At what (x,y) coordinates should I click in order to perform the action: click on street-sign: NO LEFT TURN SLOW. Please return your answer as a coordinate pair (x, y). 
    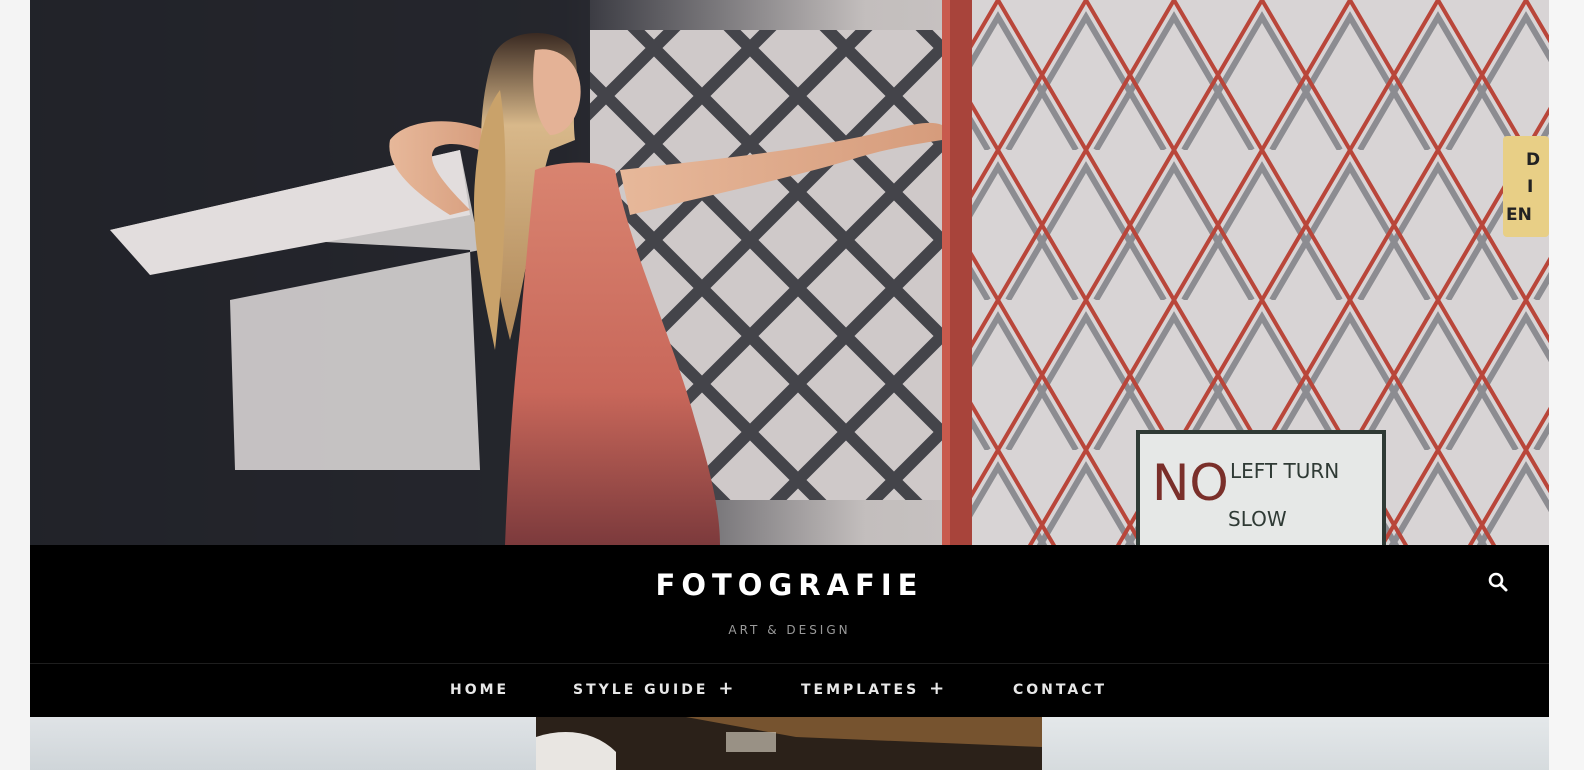
    Looking at the image, I should click on (1261, 487).